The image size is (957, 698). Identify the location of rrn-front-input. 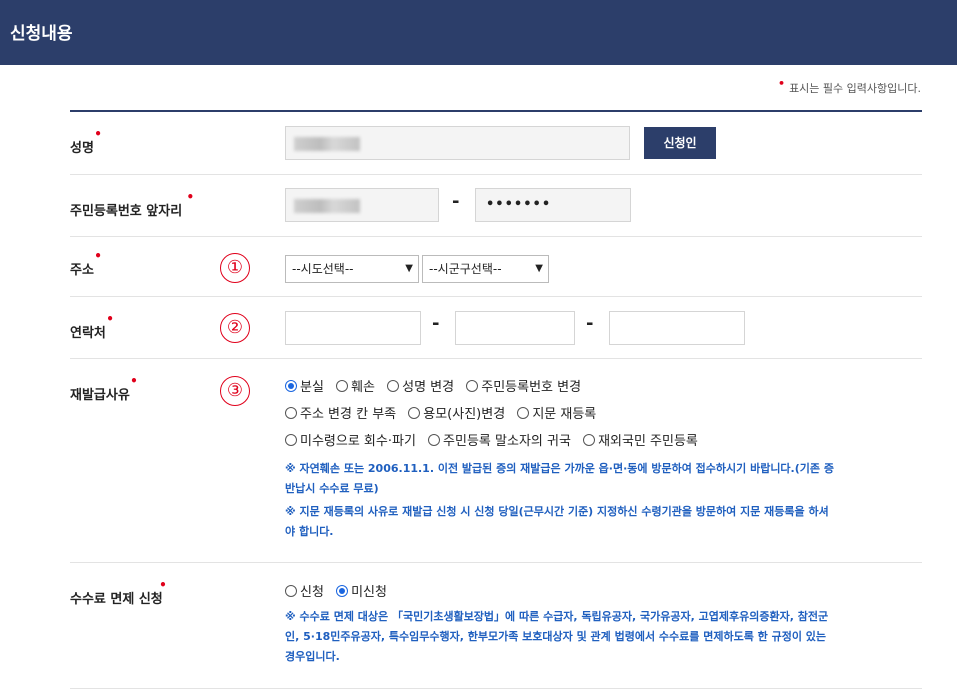
(362, 205).